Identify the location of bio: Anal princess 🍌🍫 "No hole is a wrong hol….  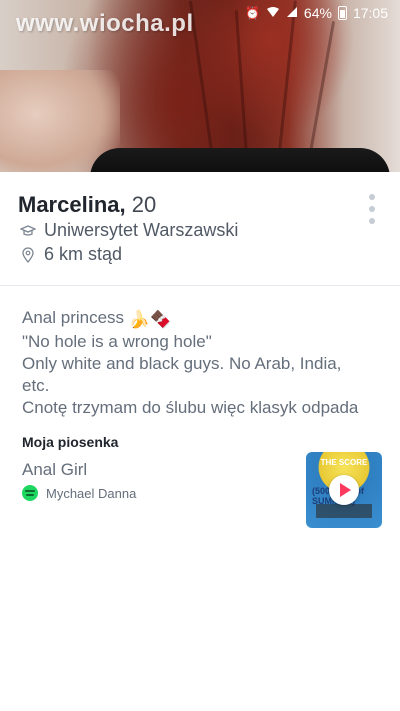
(202, 363).